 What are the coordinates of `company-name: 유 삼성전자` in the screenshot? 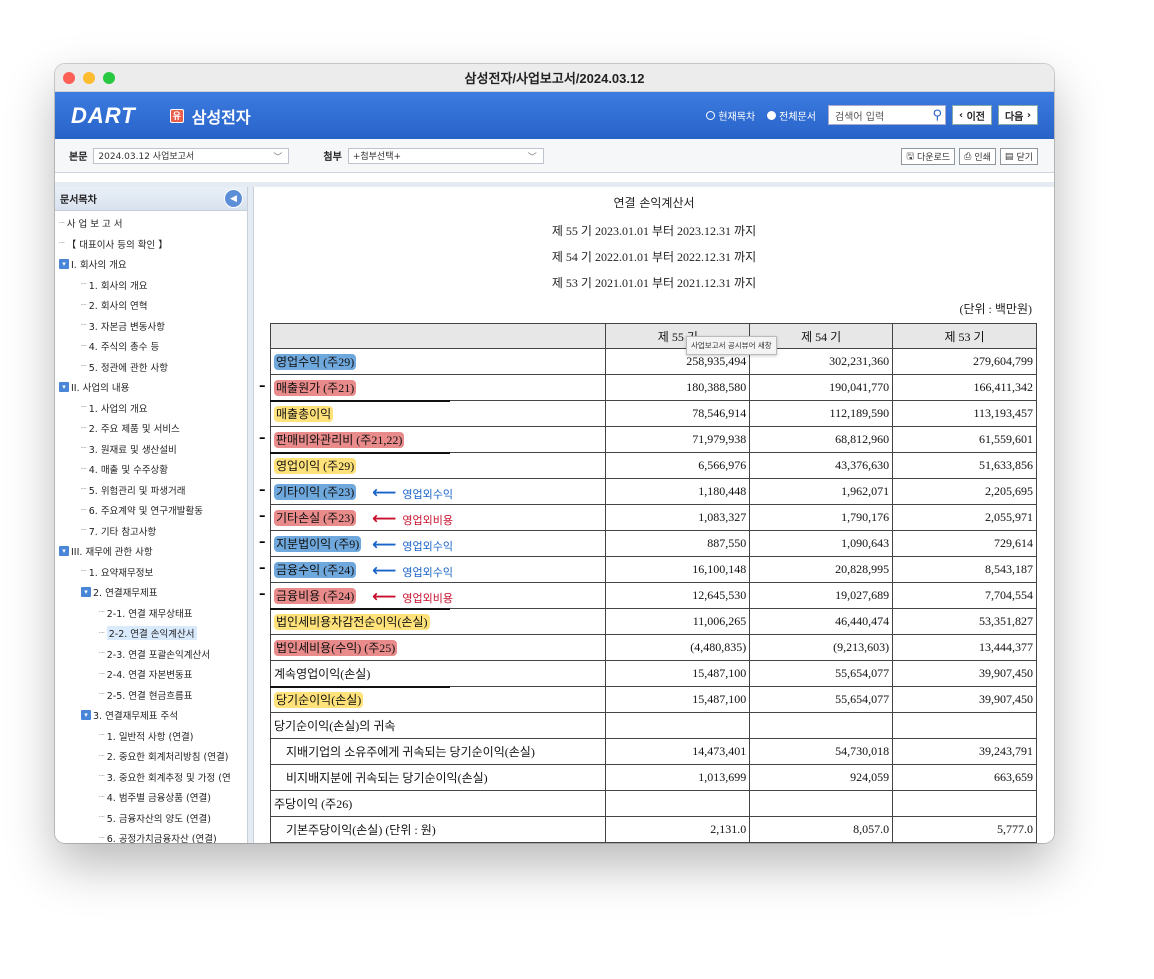 It's located at (210, 116).